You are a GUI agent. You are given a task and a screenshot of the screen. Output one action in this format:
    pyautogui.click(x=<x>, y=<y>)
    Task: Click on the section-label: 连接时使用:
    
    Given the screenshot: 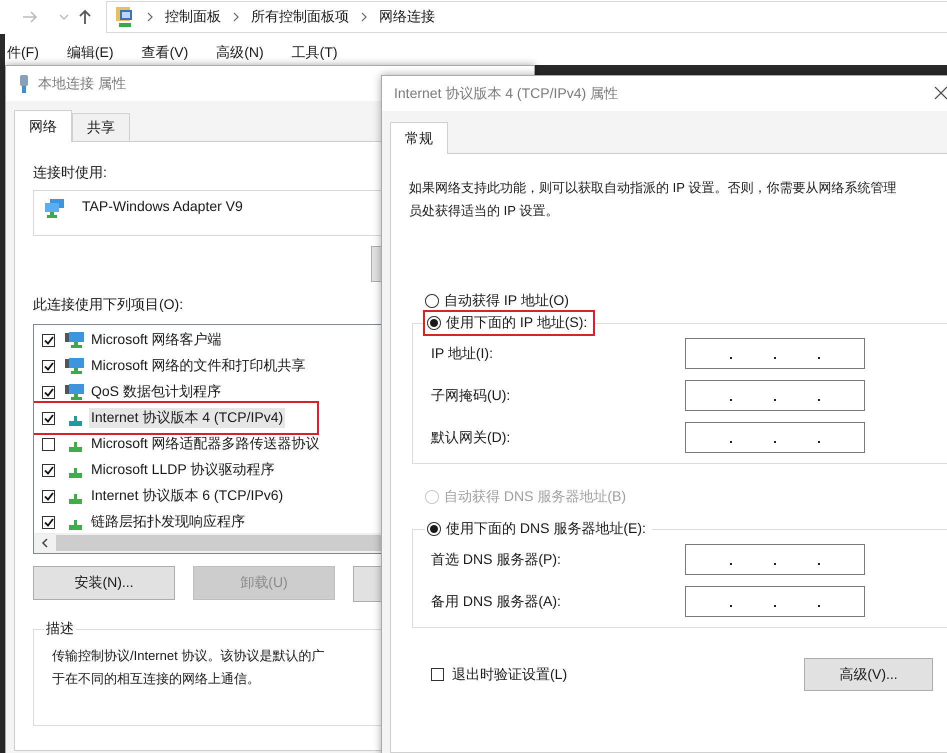 What is the action you would take?
    pyautogui.click(x=70, y=173)
    